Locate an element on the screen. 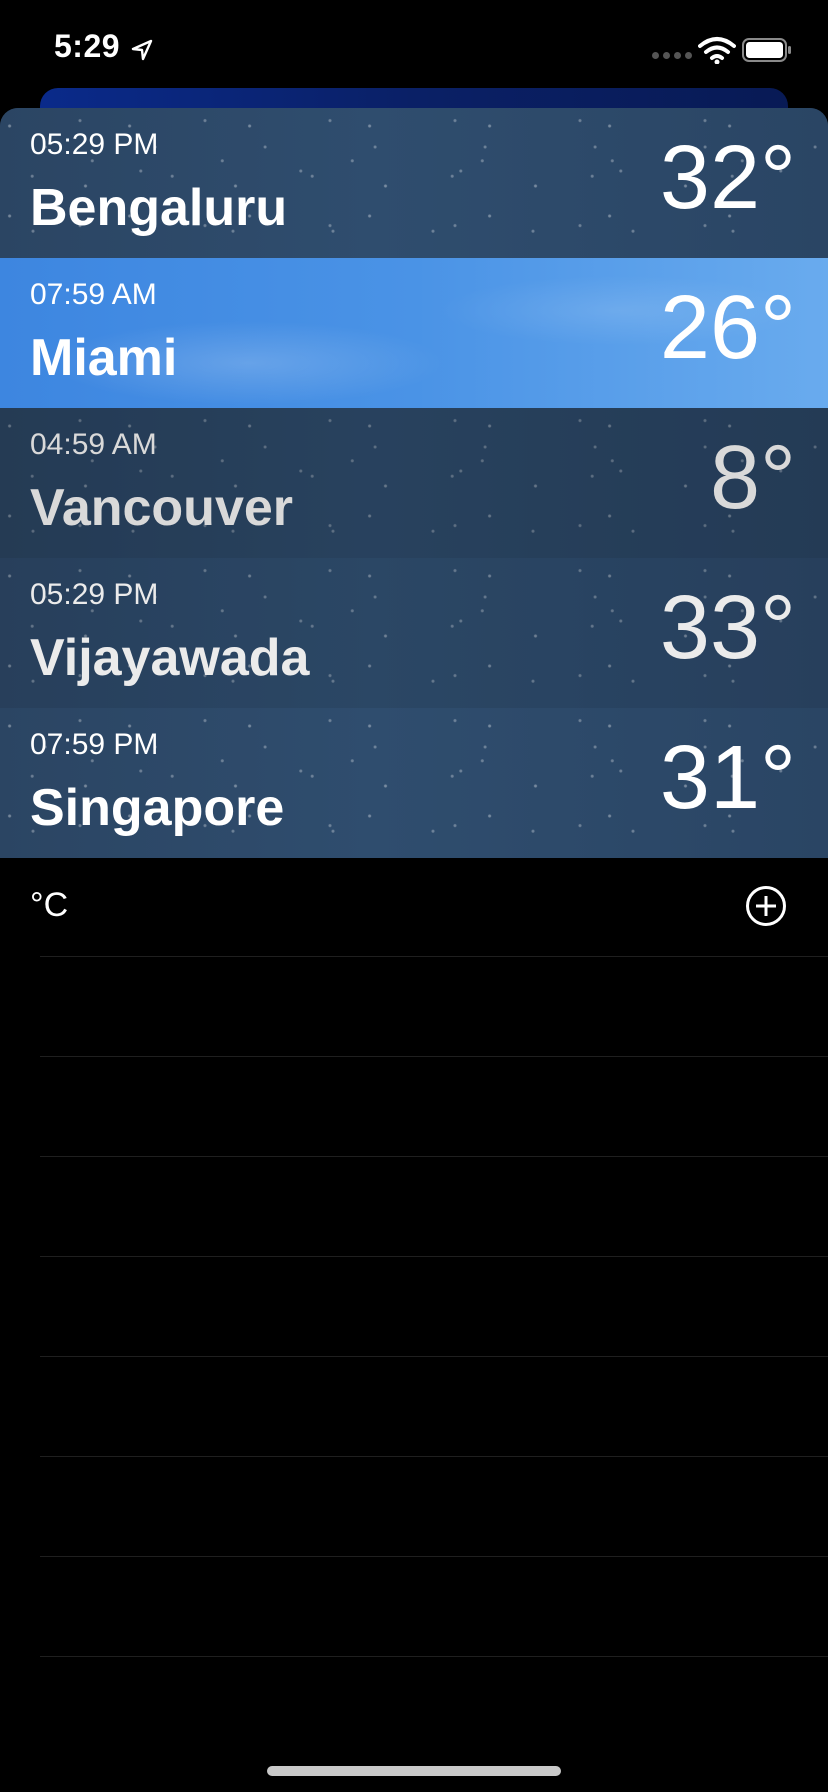 Image resolution: width=828 pixels, height=1792 pixels. local-time: 07:59 AM is located at coordinates (93, 294).